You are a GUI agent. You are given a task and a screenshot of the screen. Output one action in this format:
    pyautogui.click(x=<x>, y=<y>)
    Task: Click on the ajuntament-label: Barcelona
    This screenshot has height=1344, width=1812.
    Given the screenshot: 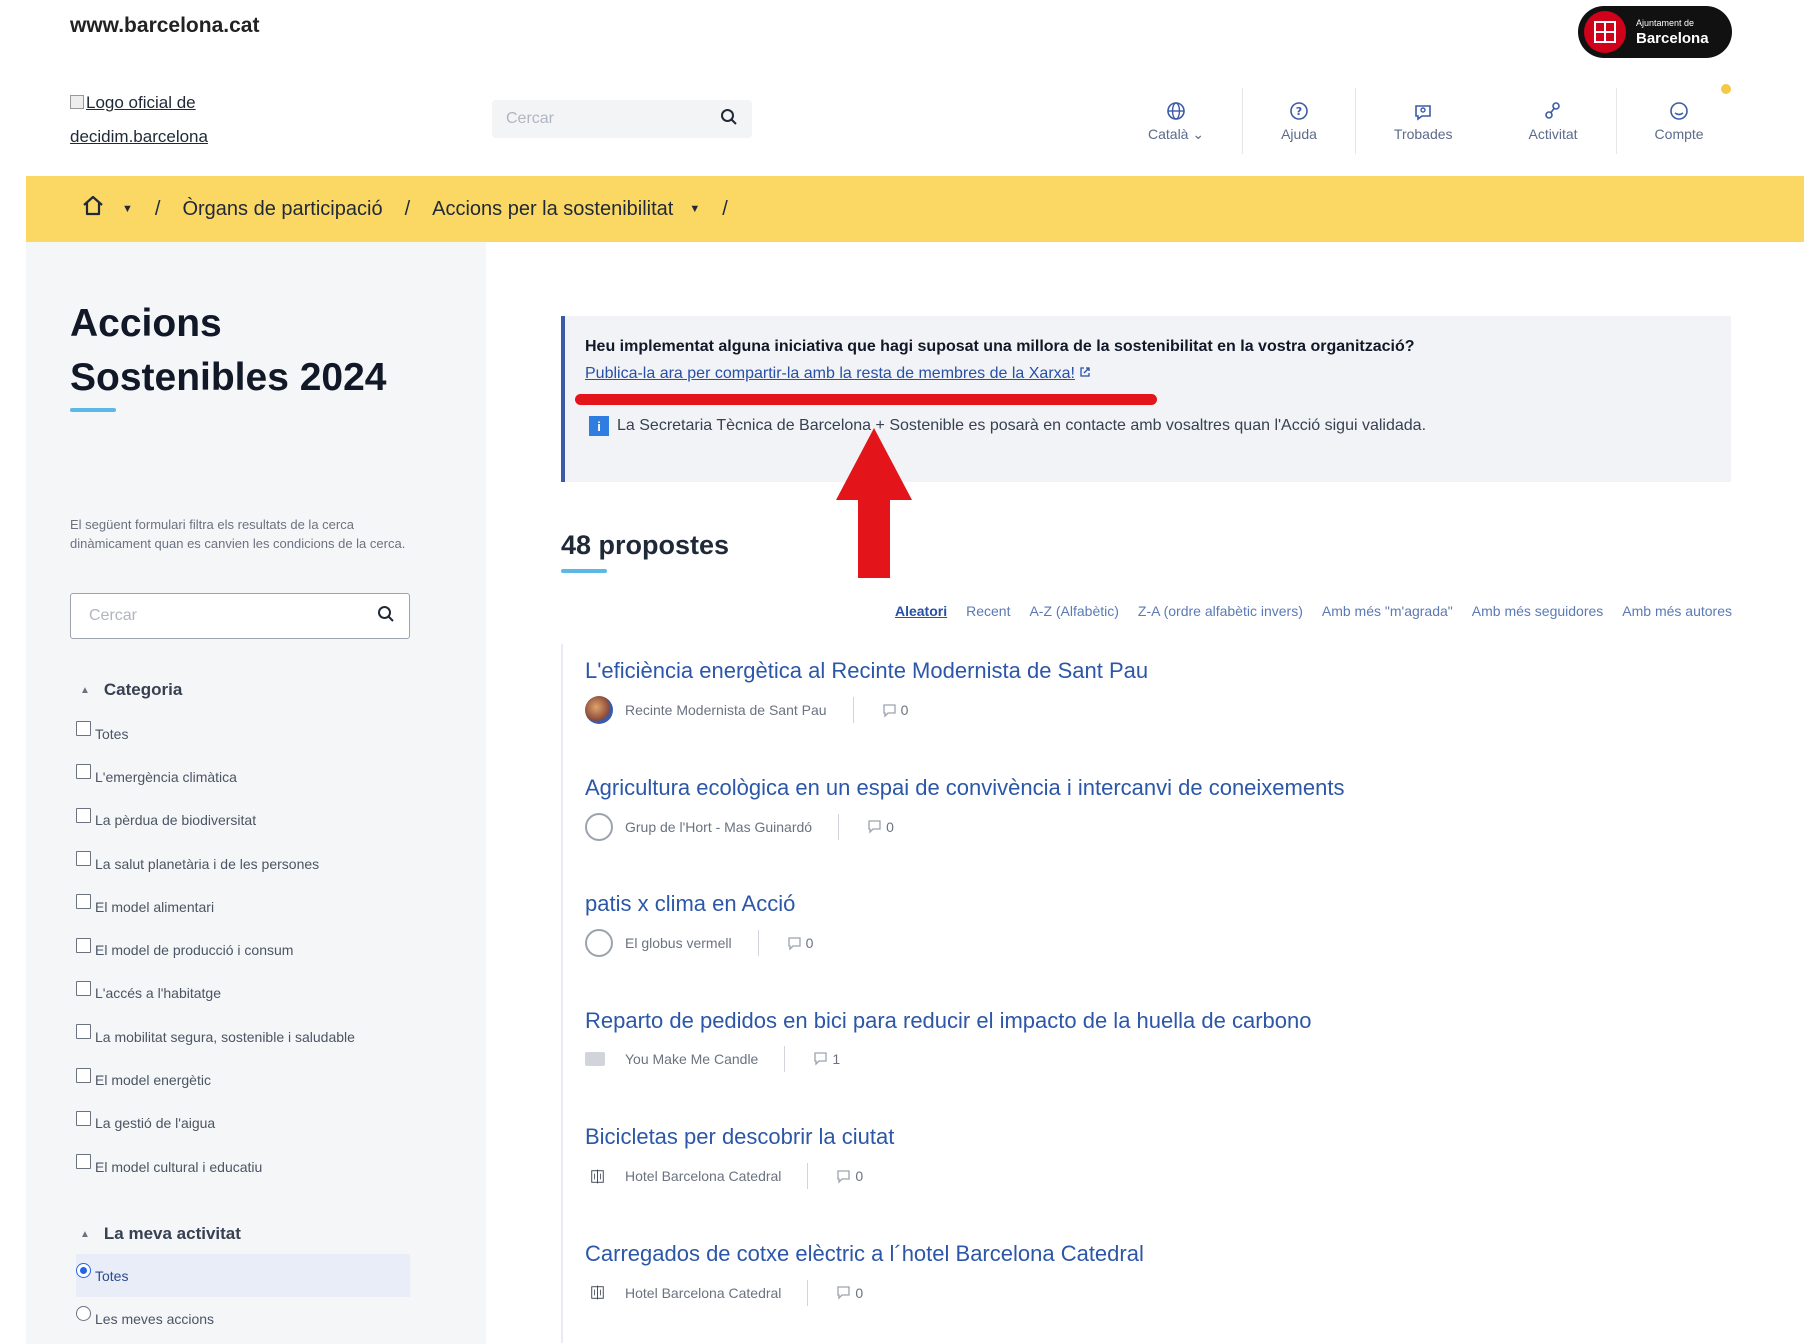 What is the action you would take?
    pyautogui.click(x=1672, y=38)
    